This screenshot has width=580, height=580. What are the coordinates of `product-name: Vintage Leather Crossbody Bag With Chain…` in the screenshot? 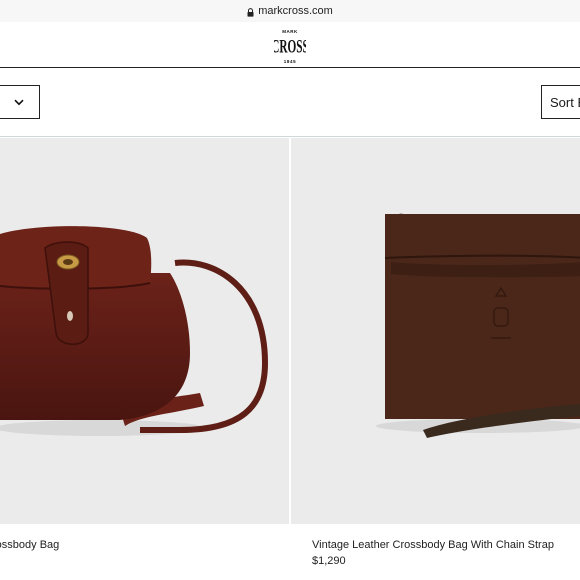 It's located at (433, 545).